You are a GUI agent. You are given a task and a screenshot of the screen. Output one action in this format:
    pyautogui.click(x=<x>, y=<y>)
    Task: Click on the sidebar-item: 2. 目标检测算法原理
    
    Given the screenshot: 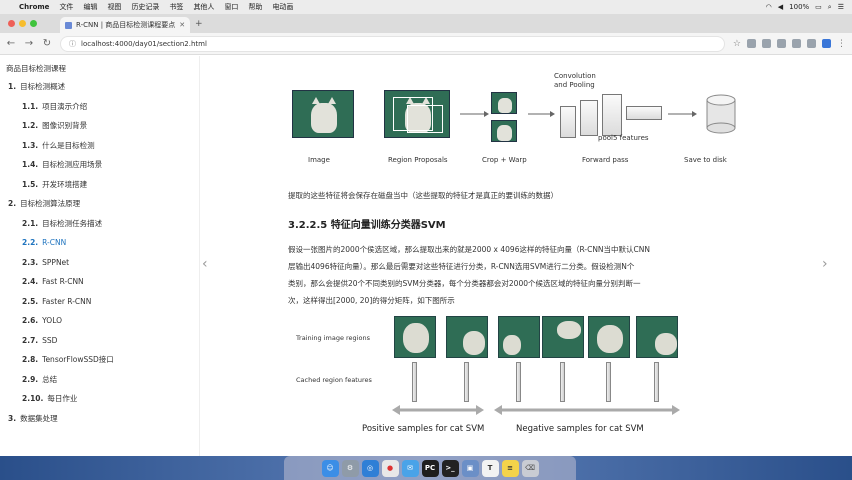 What is the action you would take?
    pyautogui.click(x=99, y=204)
    